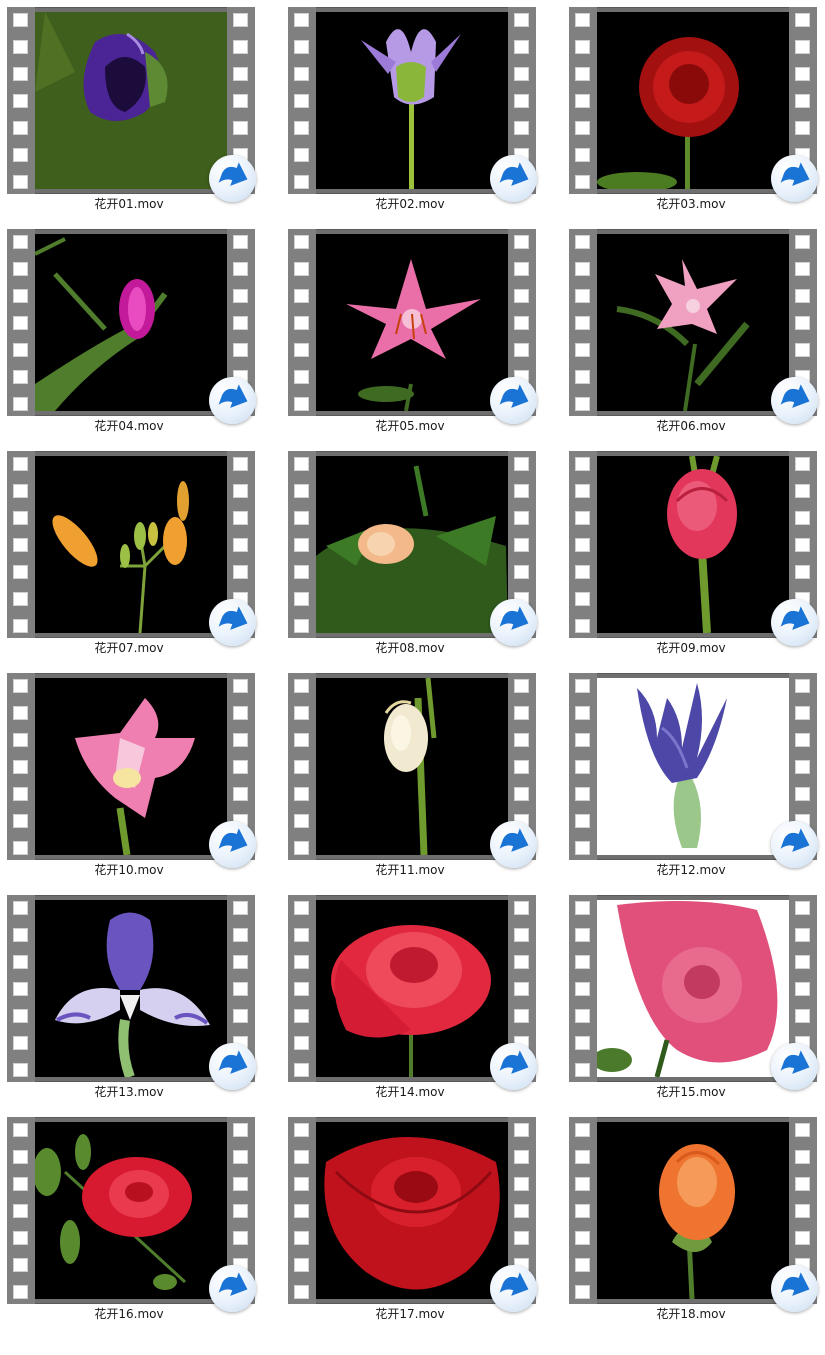  I want to click on file-name: 花开07.mov, so click(129, 648).